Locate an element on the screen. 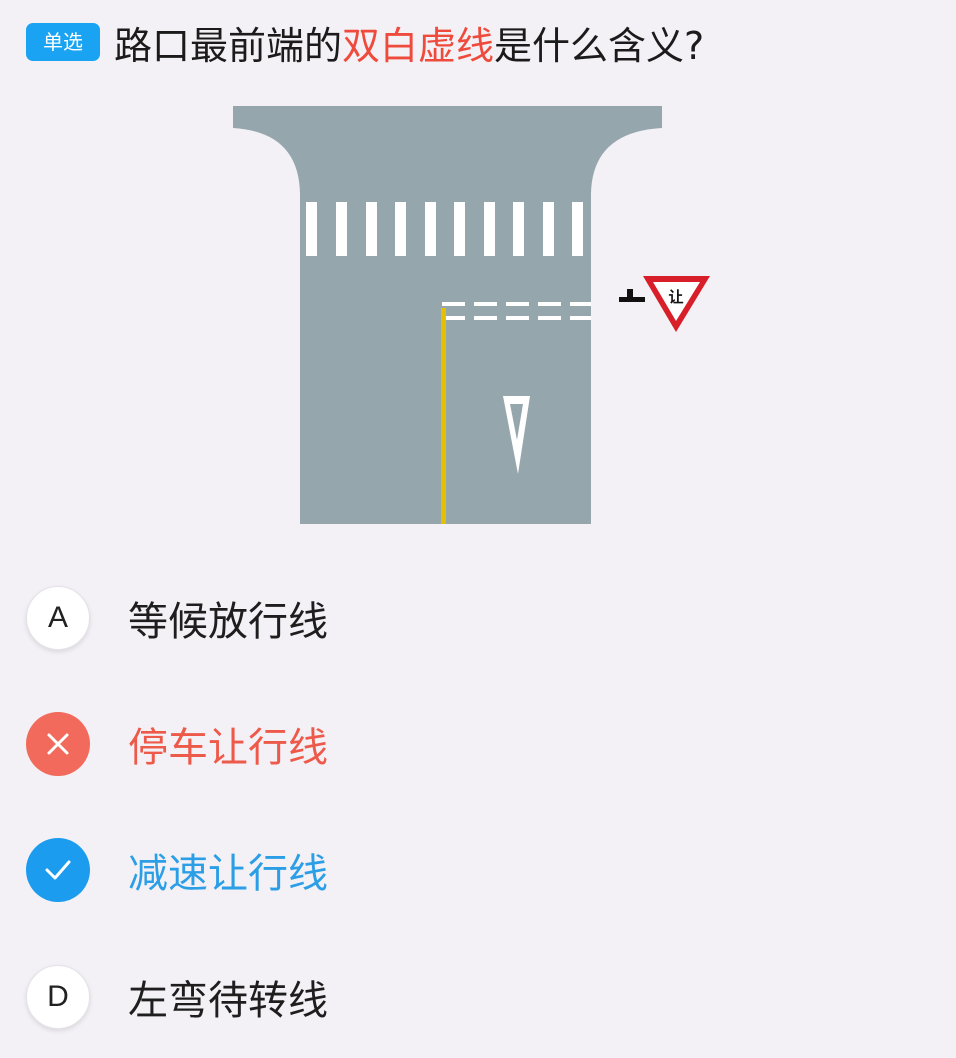  option-c-marker is located at coordinates (58, 870).